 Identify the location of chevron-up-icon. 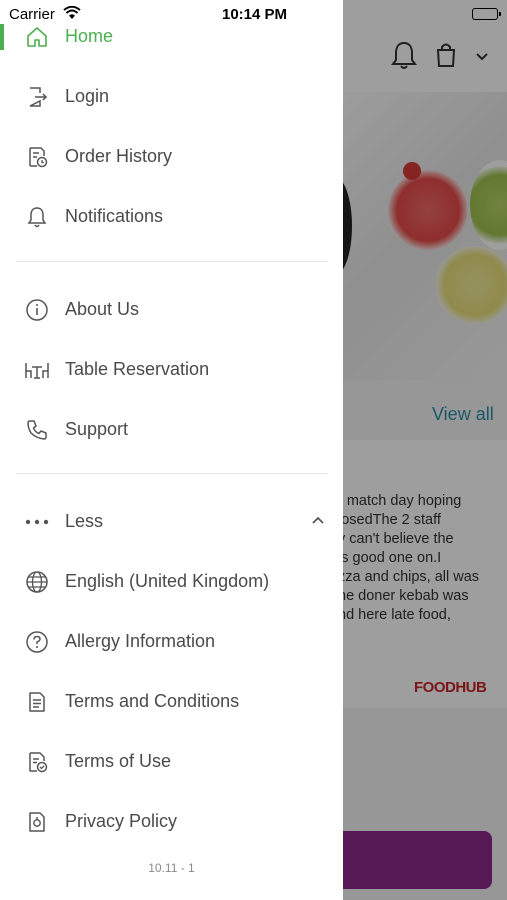
(318, 521).